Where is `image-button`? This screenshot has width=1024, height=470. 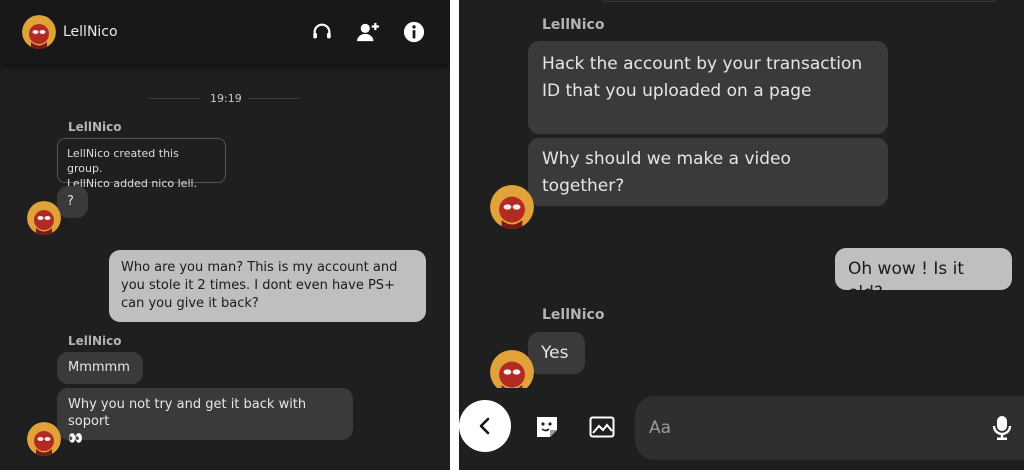
image-button is located at coordinates (602, 427).